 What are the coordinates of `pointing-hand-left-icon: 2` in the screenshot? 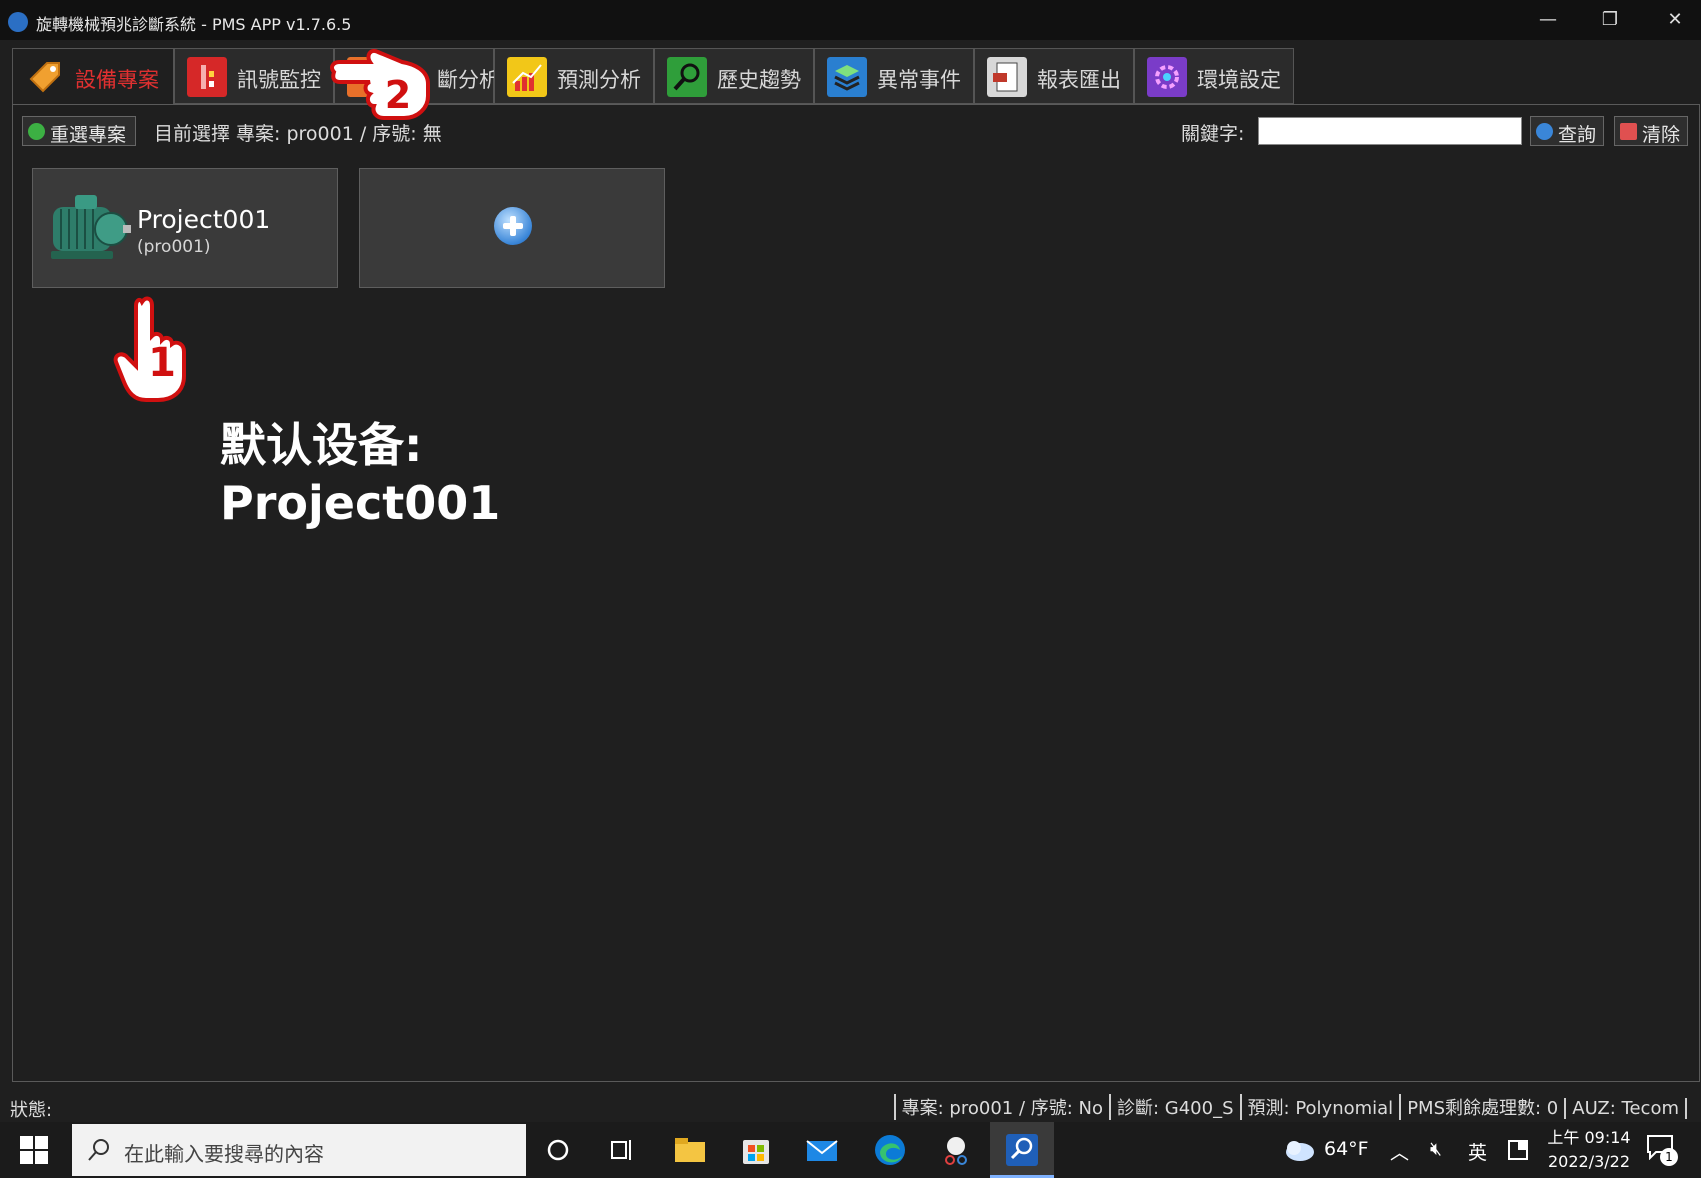 It's located at (380, 84).